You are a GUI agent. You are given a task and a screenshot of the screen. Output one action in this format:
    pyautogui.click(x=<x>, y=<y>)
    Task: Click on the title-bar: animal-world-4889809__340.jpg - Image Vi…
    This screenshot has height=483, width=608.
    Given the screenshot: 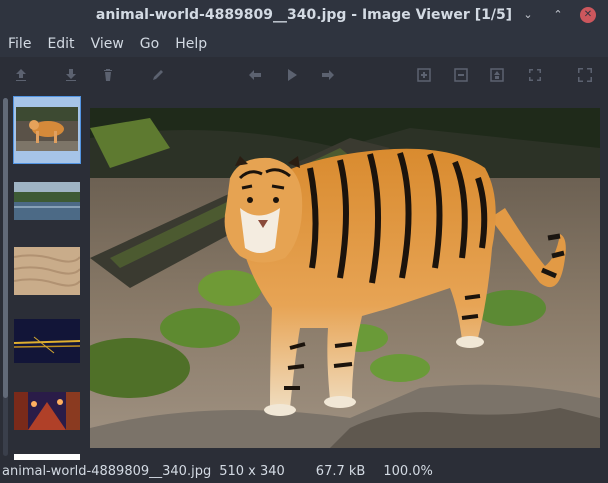 What is the action you would take?
    pyautogui.click(x=304, y=15)
    